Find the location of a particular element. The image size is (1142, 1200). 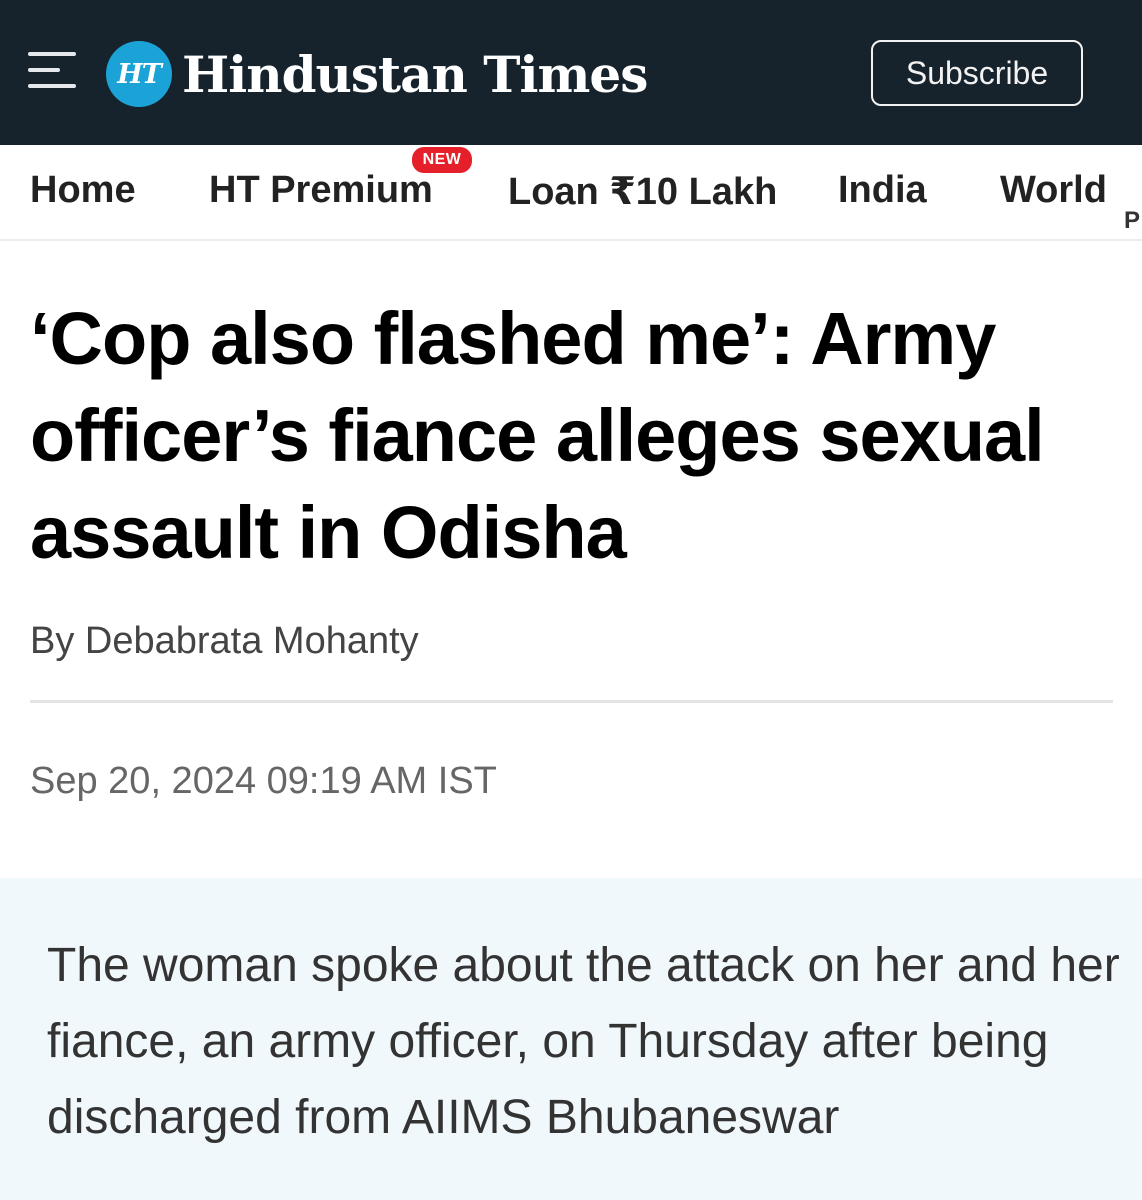

top-header: HT Hindustan Times Subscribe is located at coordinates (571, 72).